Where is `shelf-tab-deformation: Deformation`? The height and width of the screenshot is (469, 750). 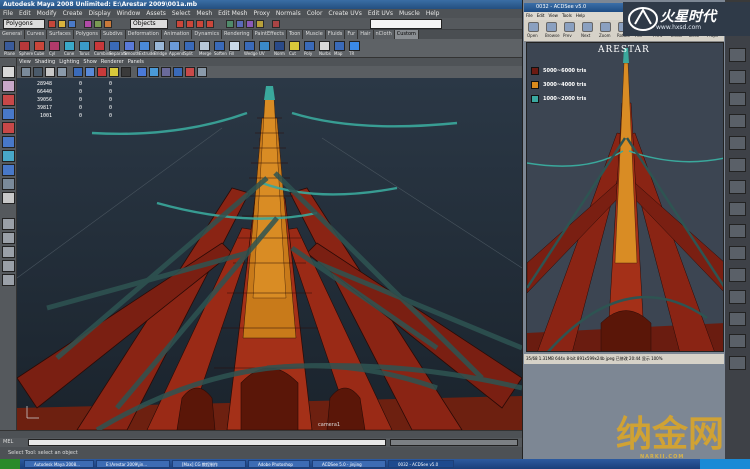
shelf-tab-deformation: Deformation is located at coordinates (143, 34).